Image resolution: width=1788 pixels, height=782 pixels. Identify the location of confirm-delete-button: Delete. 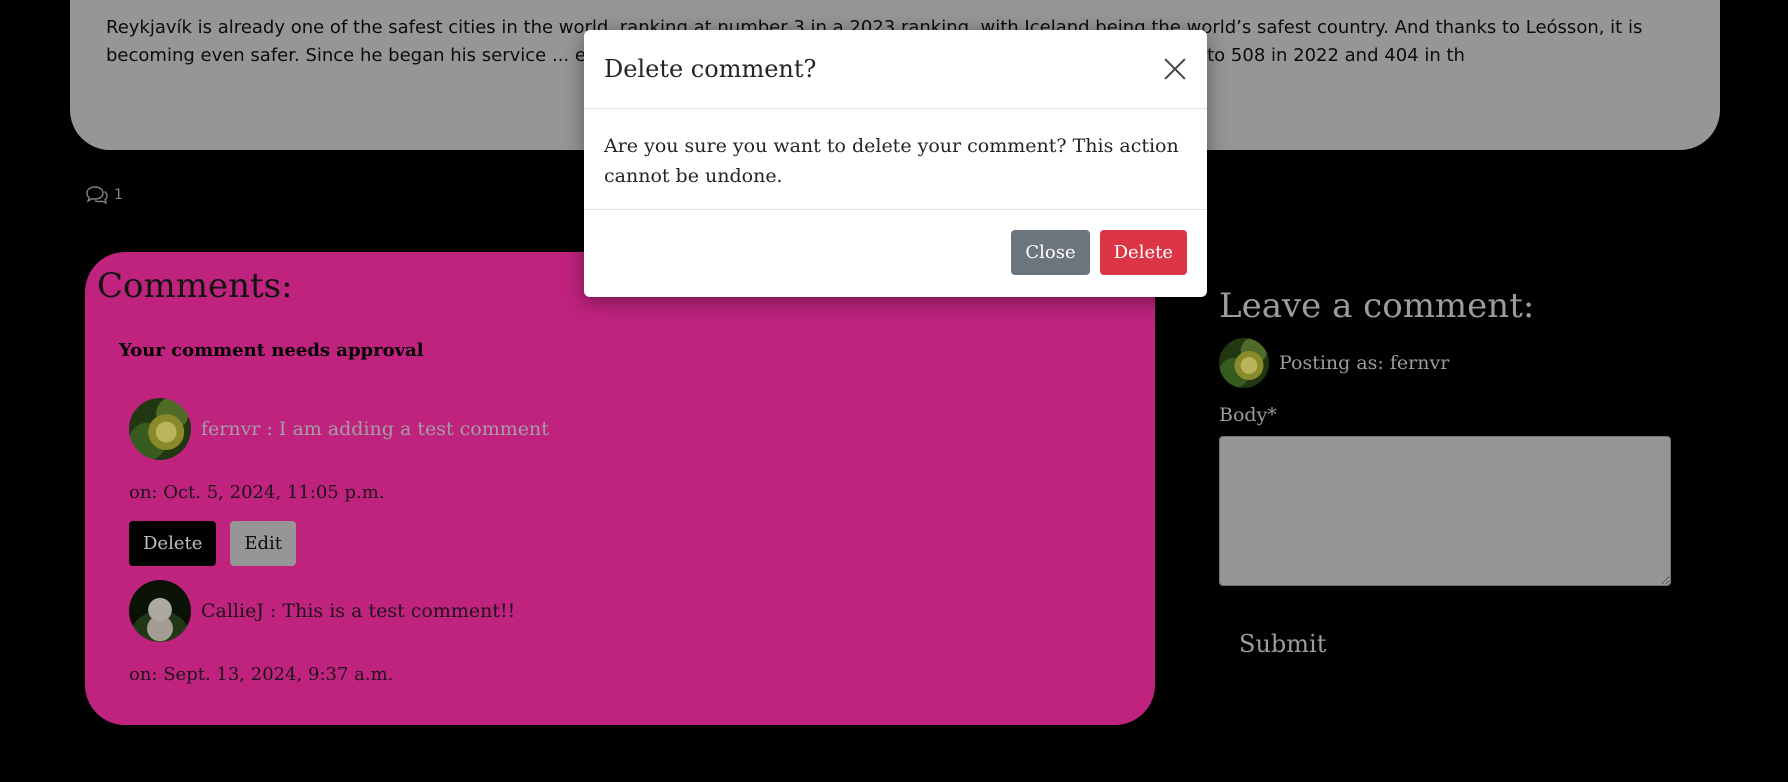
(1143, 252).